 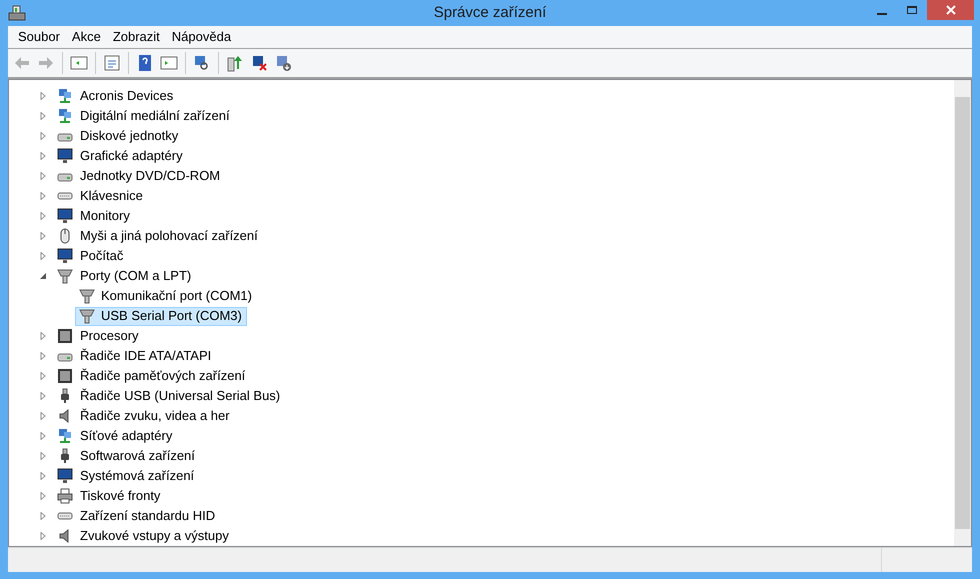 What do you see at coordinates (161, 316) in the screenshot?
I see `tree-item: USB Serial Port (COM3)` at bounding box center [161, 316].